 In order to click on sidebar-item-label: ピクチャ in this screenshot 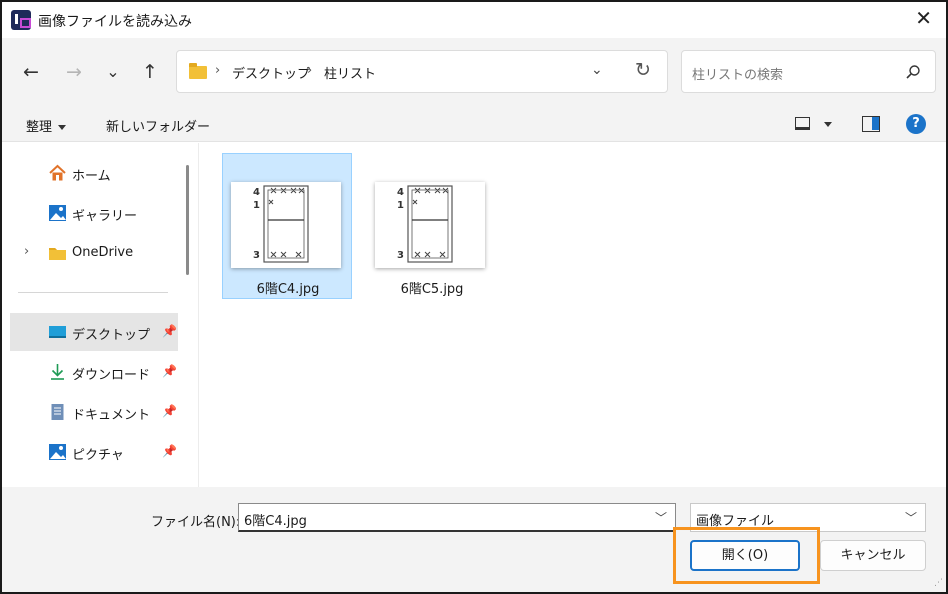, I will do `click(98, 455)`.